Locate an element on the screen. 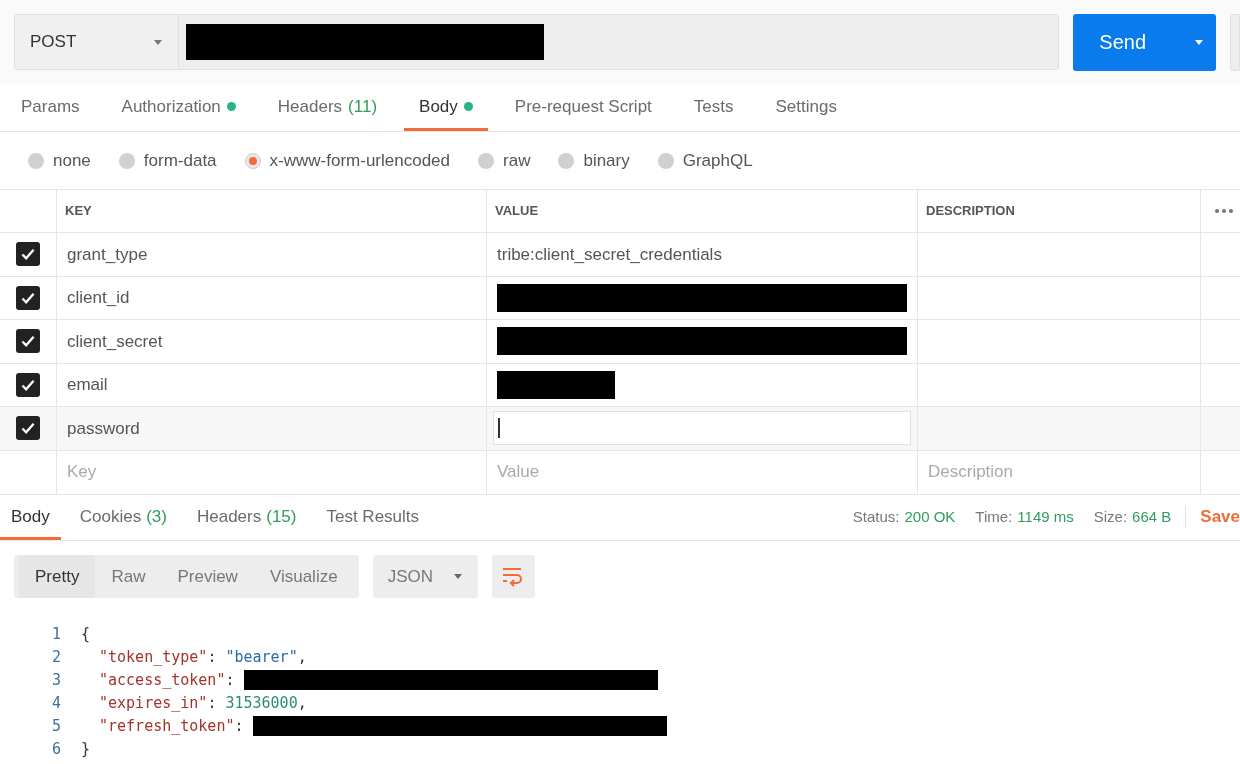 Image resolution: width=1240 pixels, height=764 pixels. response-tab: Body is located at coordinates (30, 518).